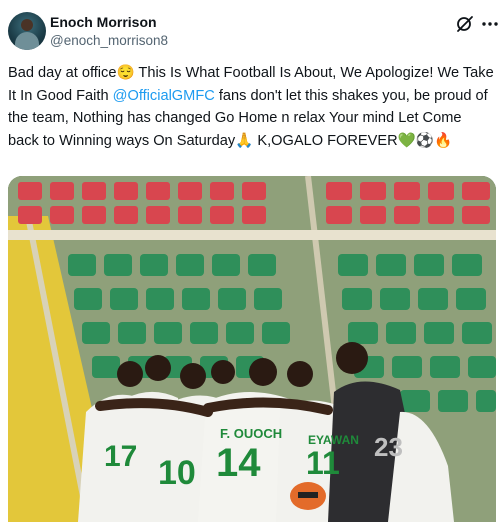 The width and height of the screenshot is (500, 522). I want to click on jersey-name-ouoch: F. OUOCH, so click(251, 433).